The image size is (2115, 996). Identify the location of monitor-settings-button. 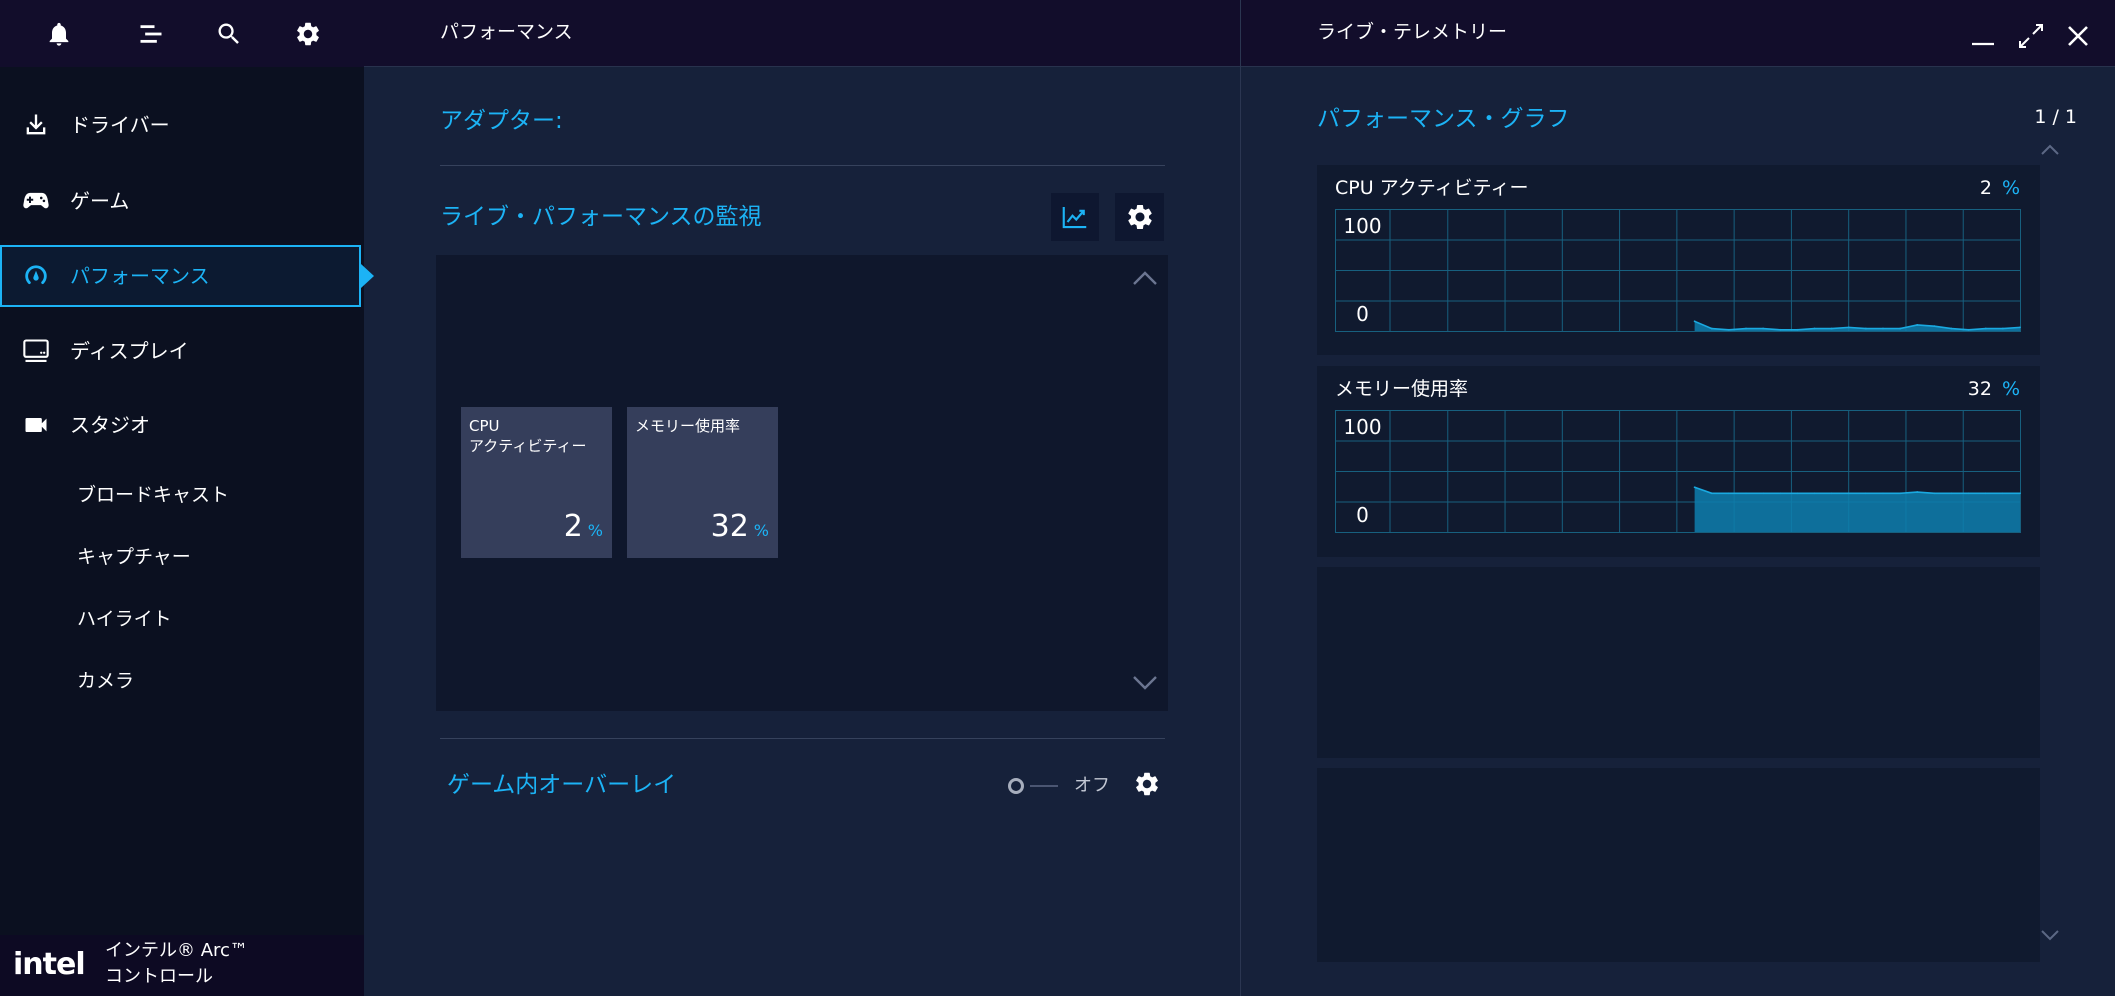
(1139, 217).